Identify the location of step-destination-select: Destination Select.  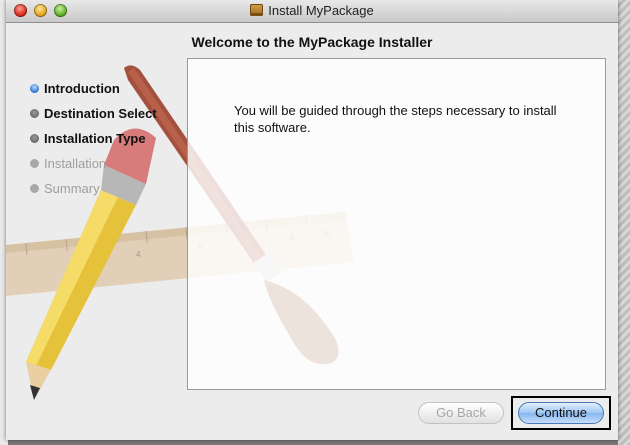
(92, 117).